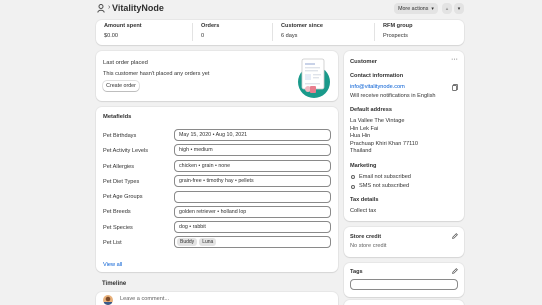  Describe the element at coordinates (101, 8) in the screenshot. I see `customer-icon` at that location.